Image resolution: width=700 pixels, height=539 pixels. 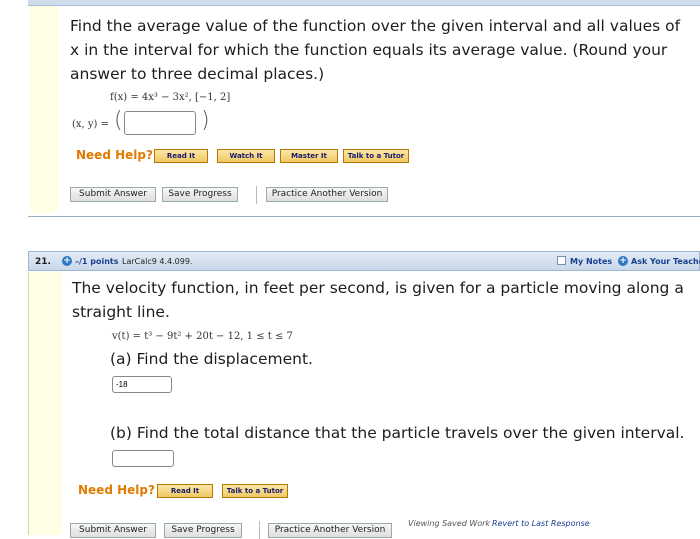 What do you see at coordinates (97, 261) in the screenshot?
I see `q21-points: –/1 points` at bounding box center [97, 261].